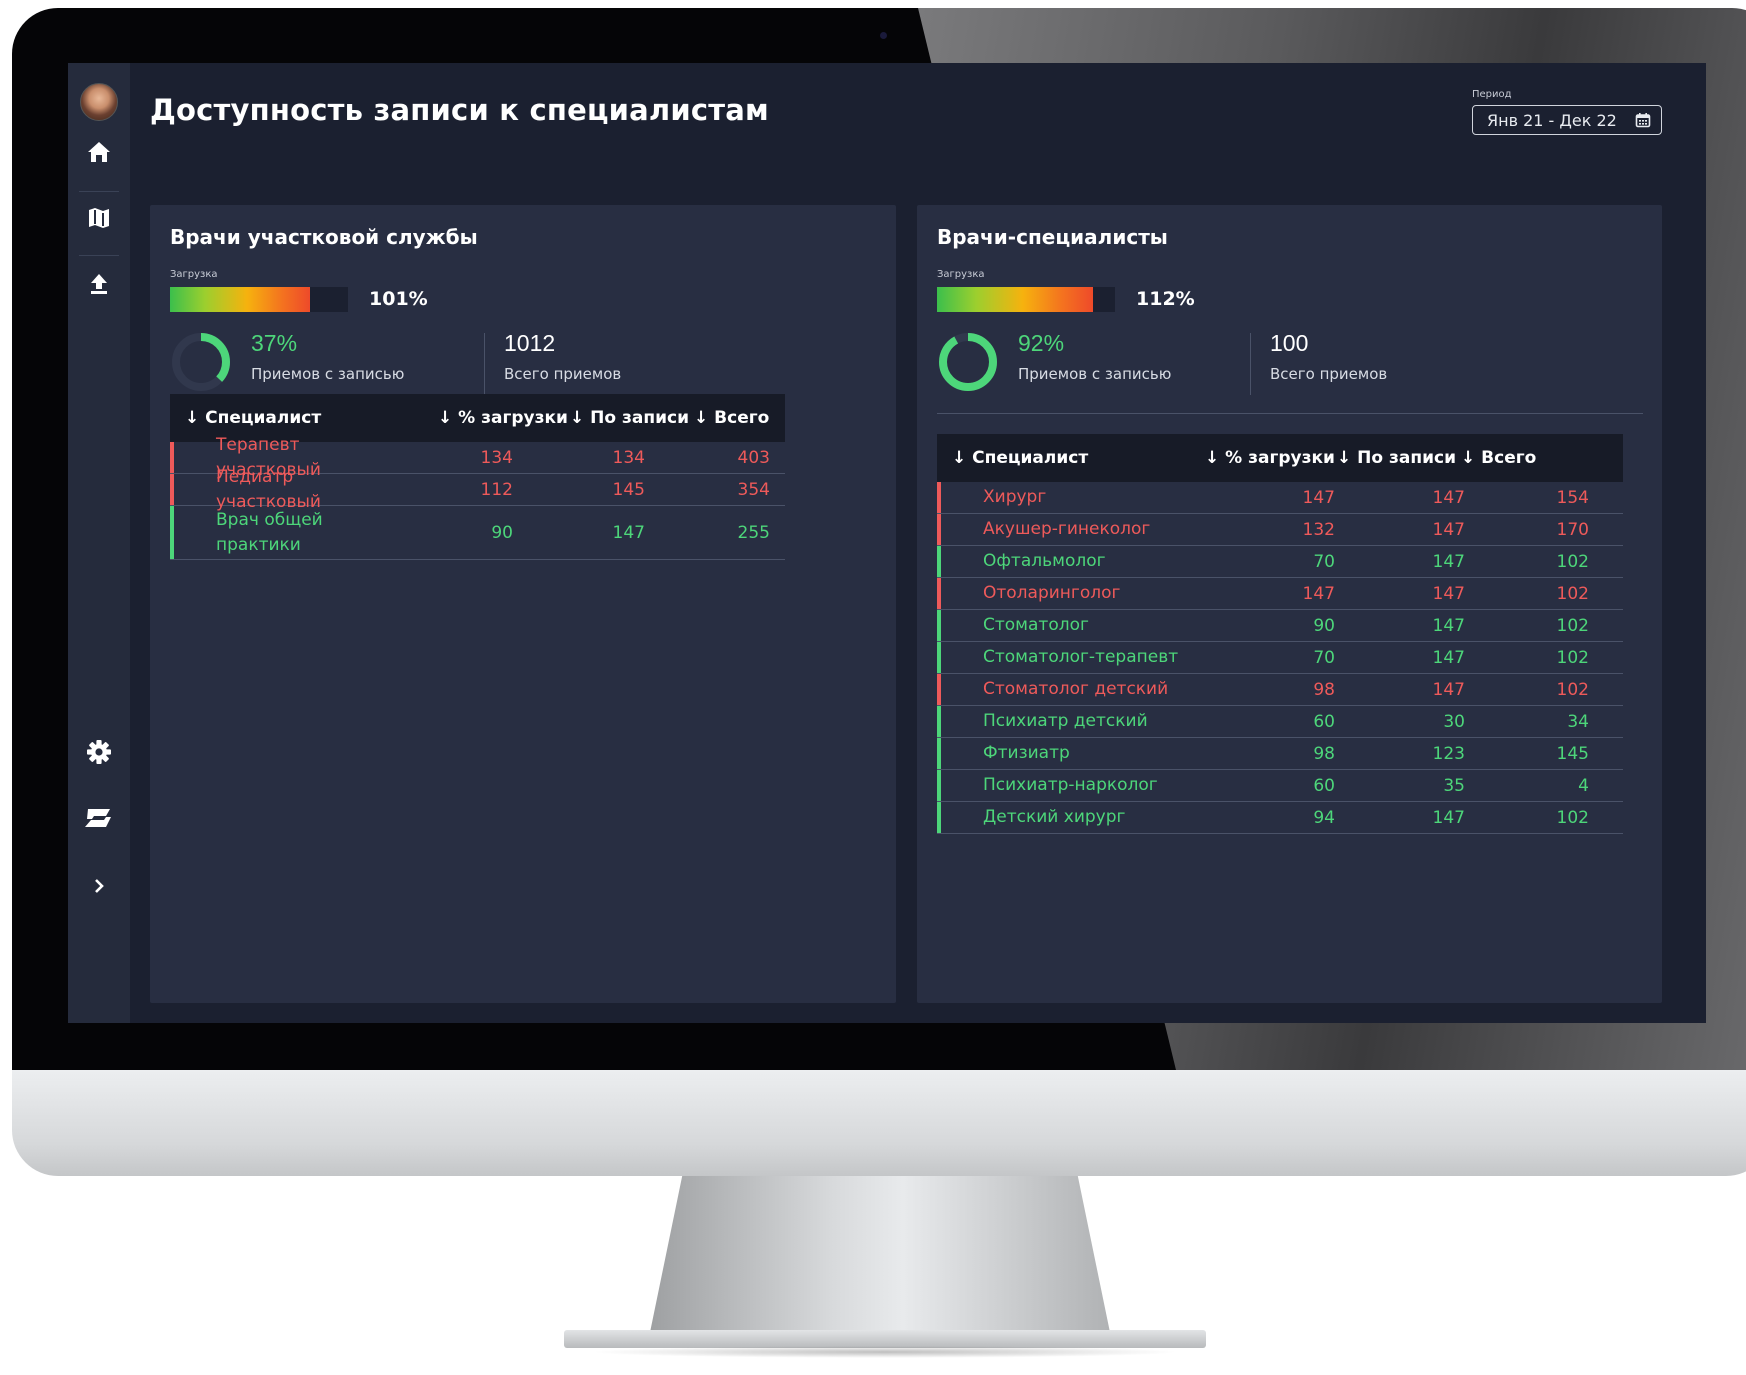 The image size is (1746, 1375). Describe the element at coordinates (324, 237) in the screenshot. I see `panel-title: Врачи участковой службы` at that location.